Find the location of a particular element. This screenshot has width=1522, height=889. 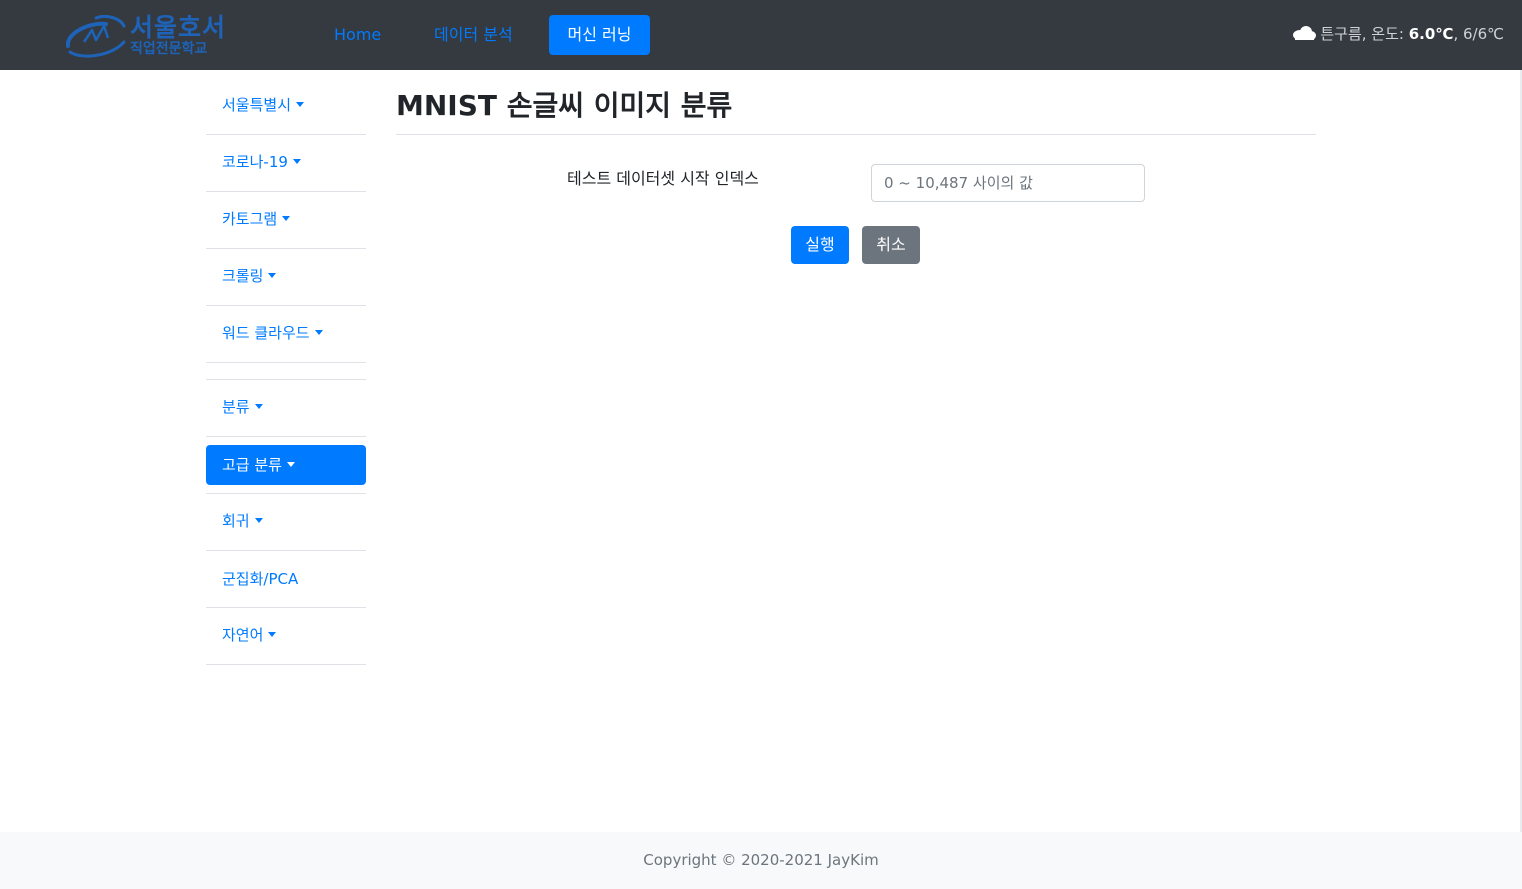

nav-machine-learning: 머신 러닝 is located at coordinates (599, 35).